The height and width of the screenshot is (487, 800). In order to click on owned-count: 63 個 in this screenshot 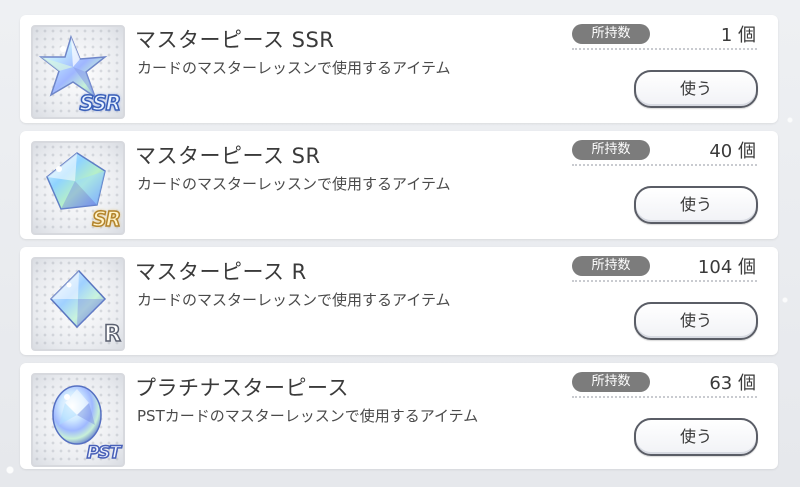, I will do `click(732, 383)`.